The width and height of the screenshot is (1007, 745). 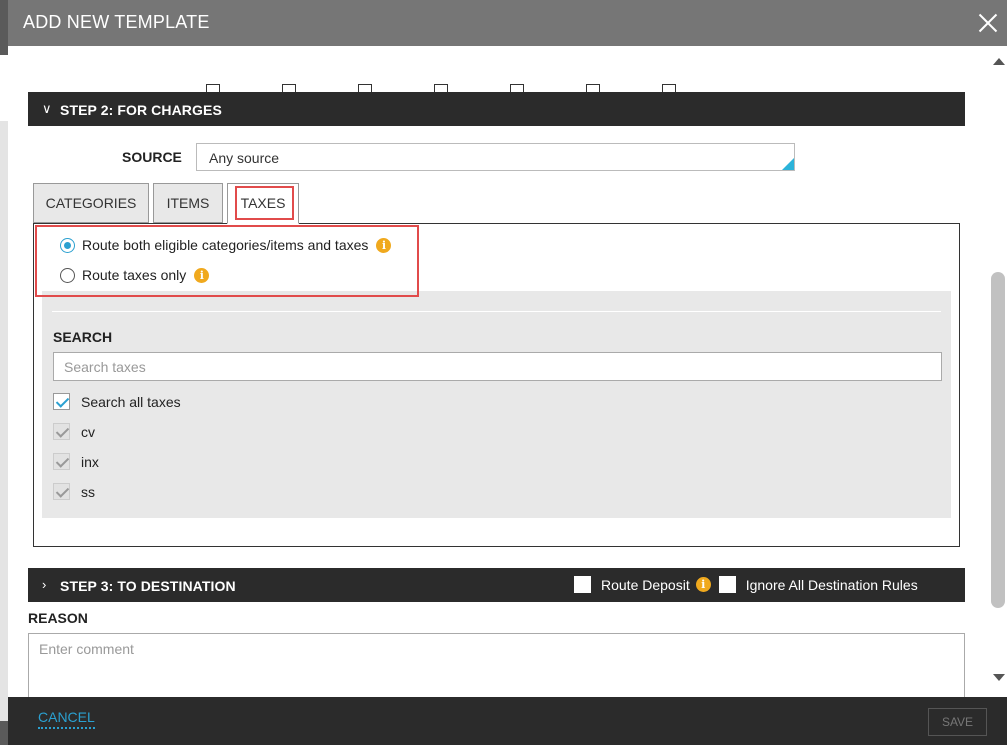 What do you see at coordinates (999, 61) in the screenshot?
I see `scroll-up-arrow-icon` at bounding box center [999, 61].